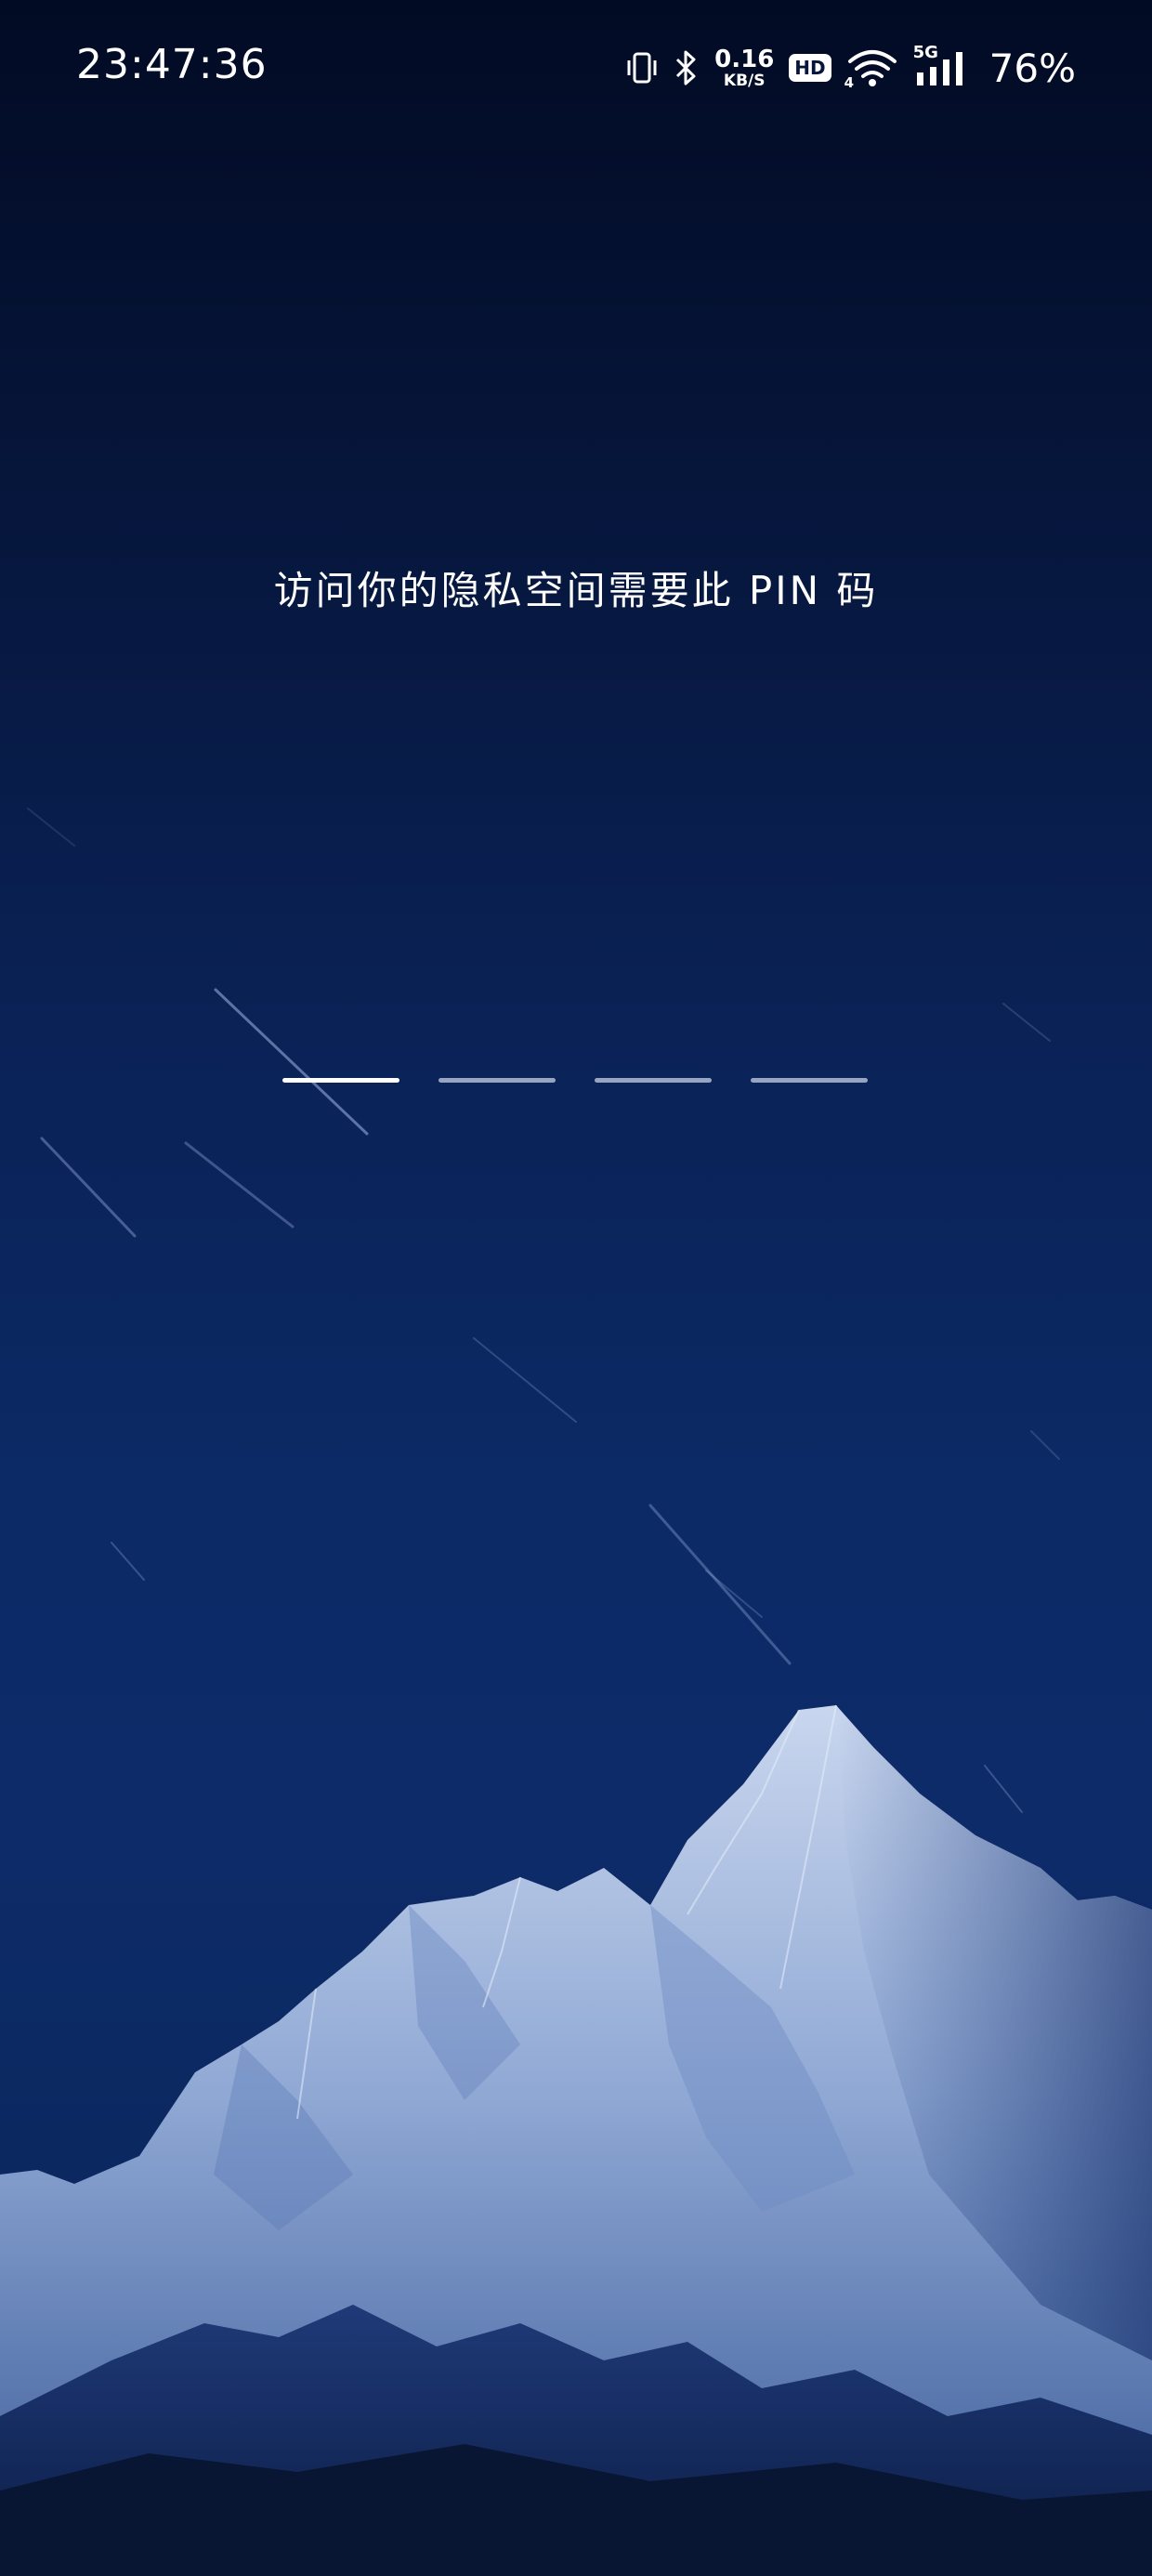 The height and width of the screenshot is (2576, 1152). What do you see at coordinates (925, 52) in the screenshot?
I see `cellular-label: 5G` at bounding box center [925, 52].